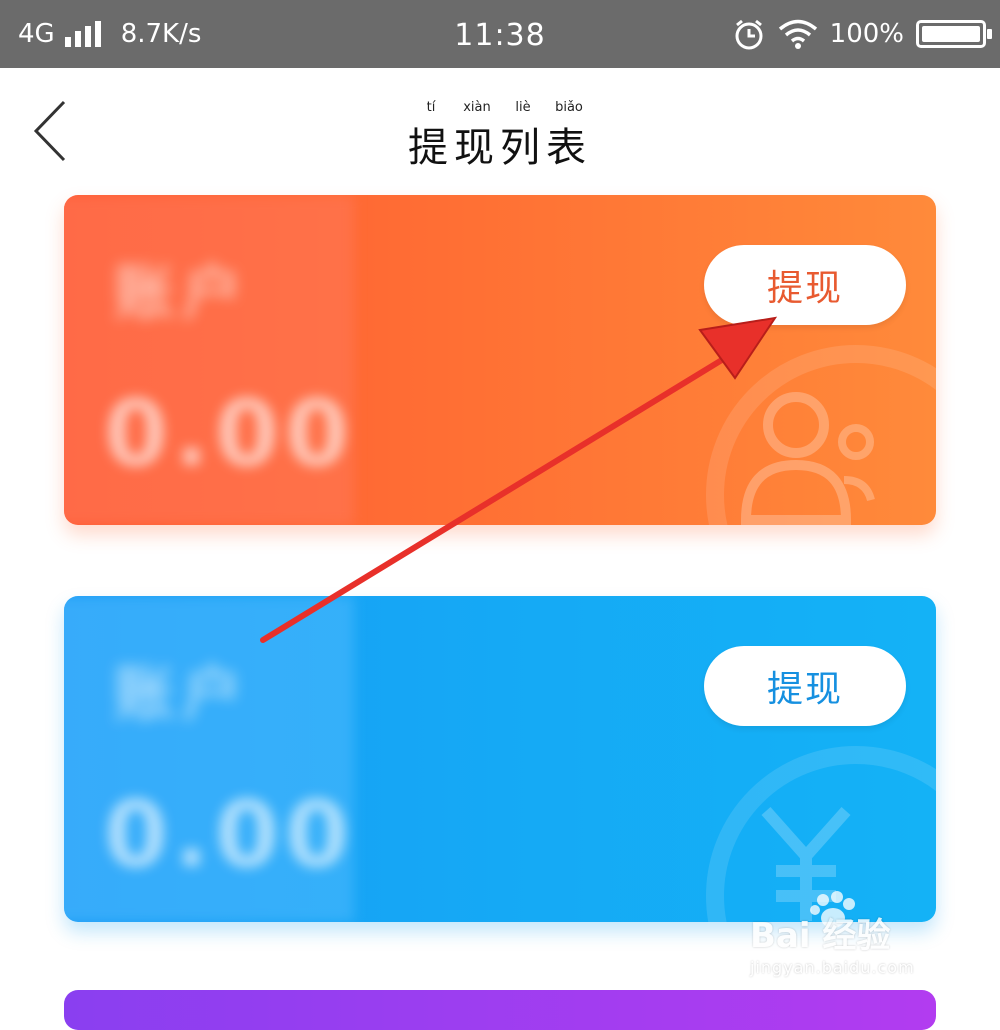  What do you see at coordinates (569, 107) in the screenshot?
I see `pinyin-syllable: biǎo` at bounding box center [569, 107].